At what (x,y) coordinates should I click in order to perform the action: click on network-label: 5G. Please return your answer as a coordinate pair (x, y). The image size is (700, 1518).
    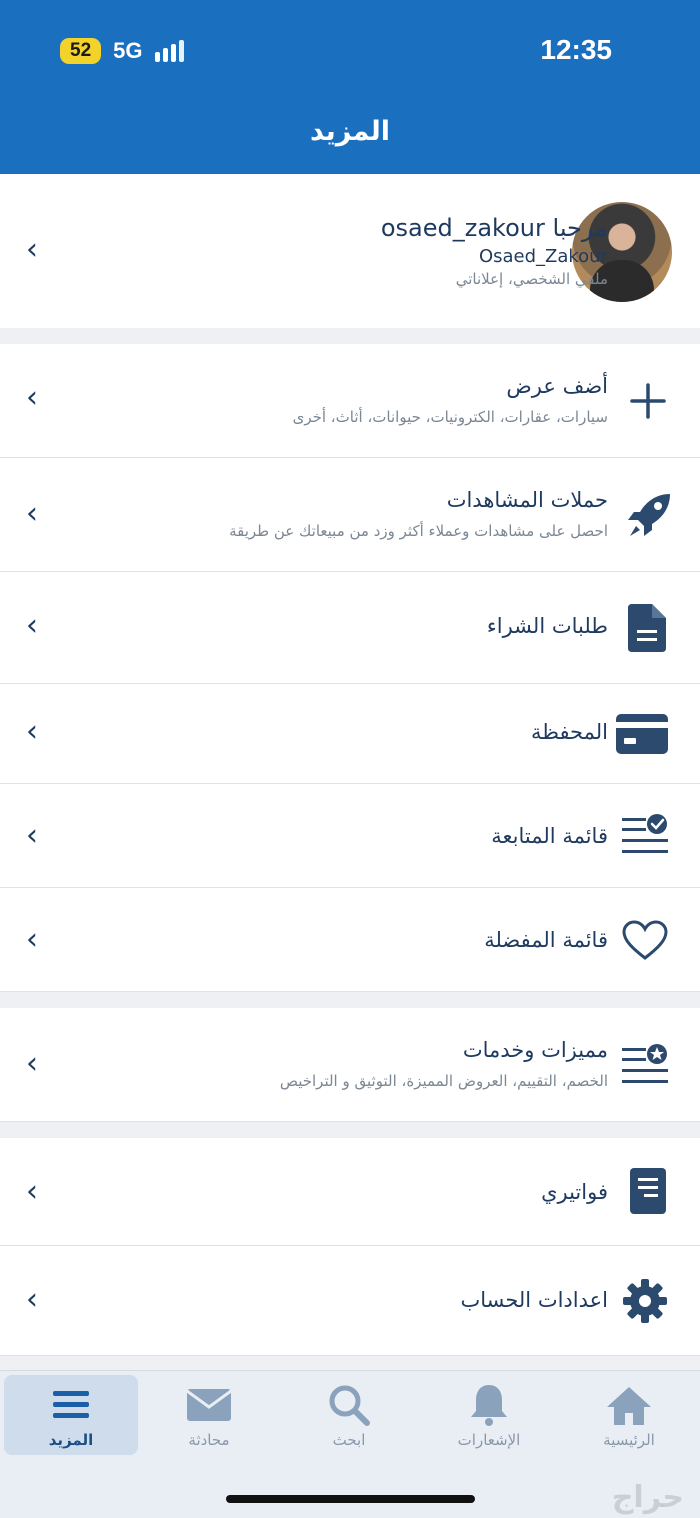
    Looking at the image, I should click on (128, 50).